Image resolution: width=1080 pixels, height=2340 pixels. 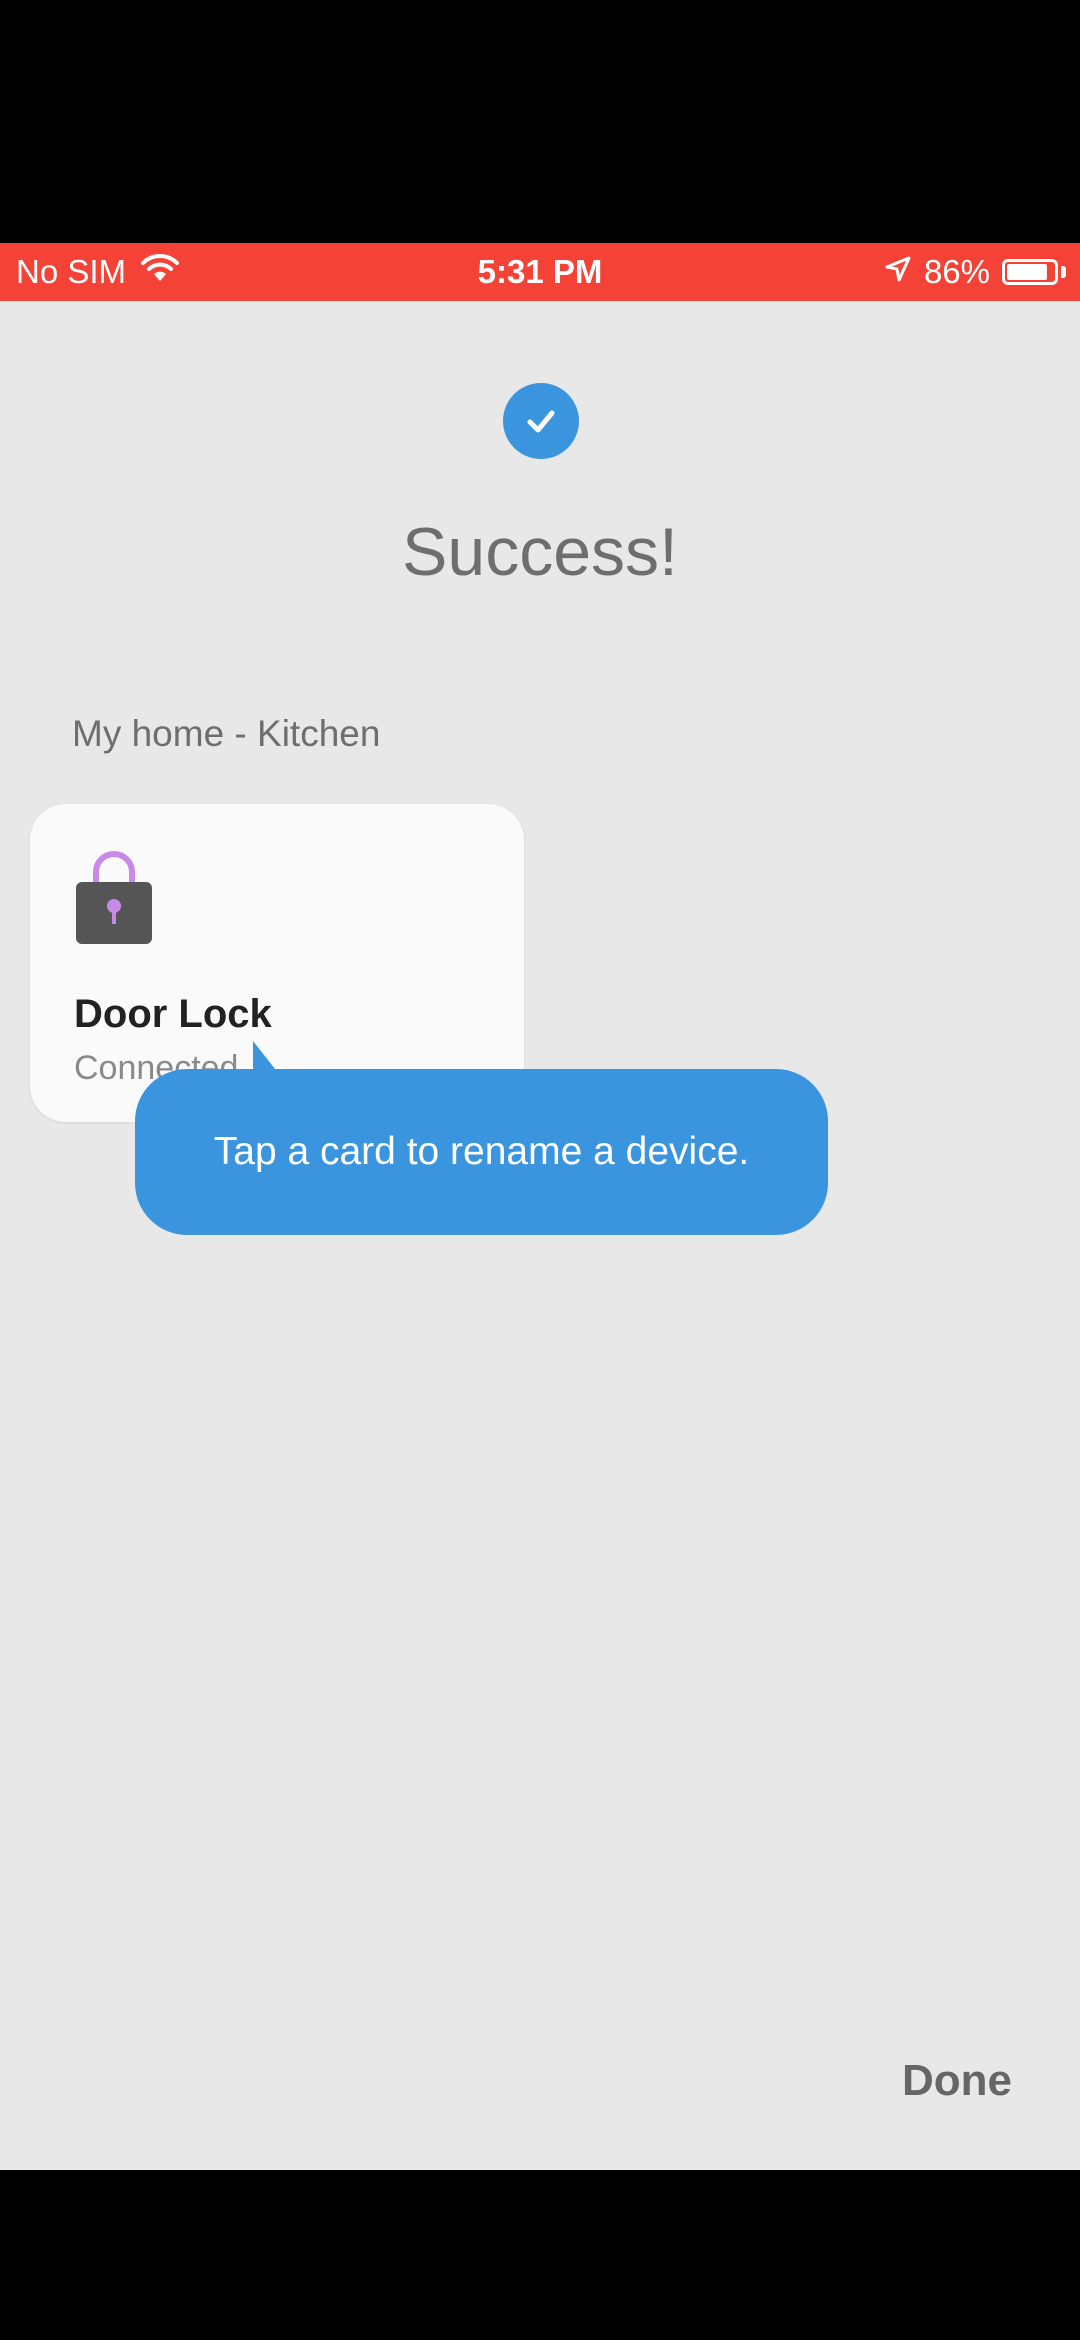 I want to click on tooltip-text: Tap a card to rename a device., so click(x=481, y=1151).